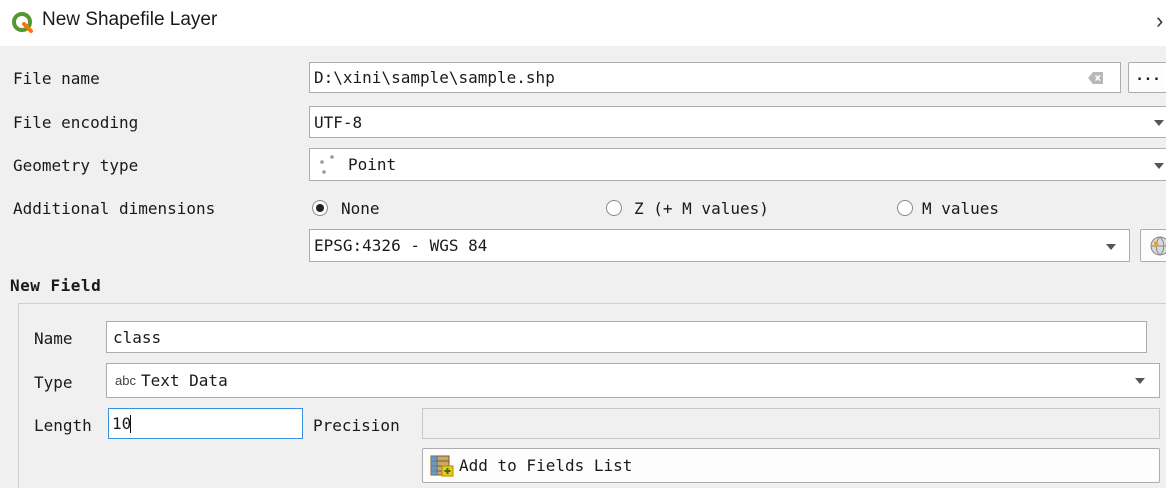 The image size is (1166, 488). What do you see at coordinates (122, 423) in the screenshot?
I see `field-length-value: 10` at bounding box center [122, 423].